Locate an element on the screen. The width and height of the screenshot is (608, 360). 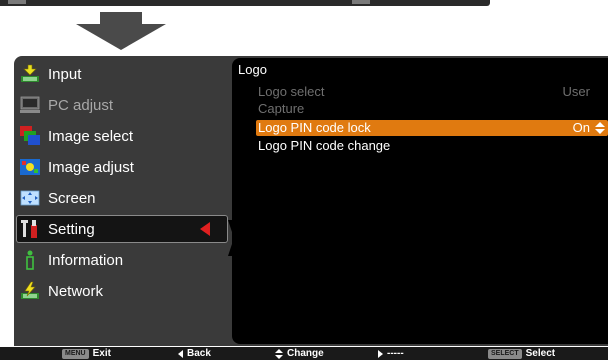
status-next-label: ----- is located at coordinates (395, 353).